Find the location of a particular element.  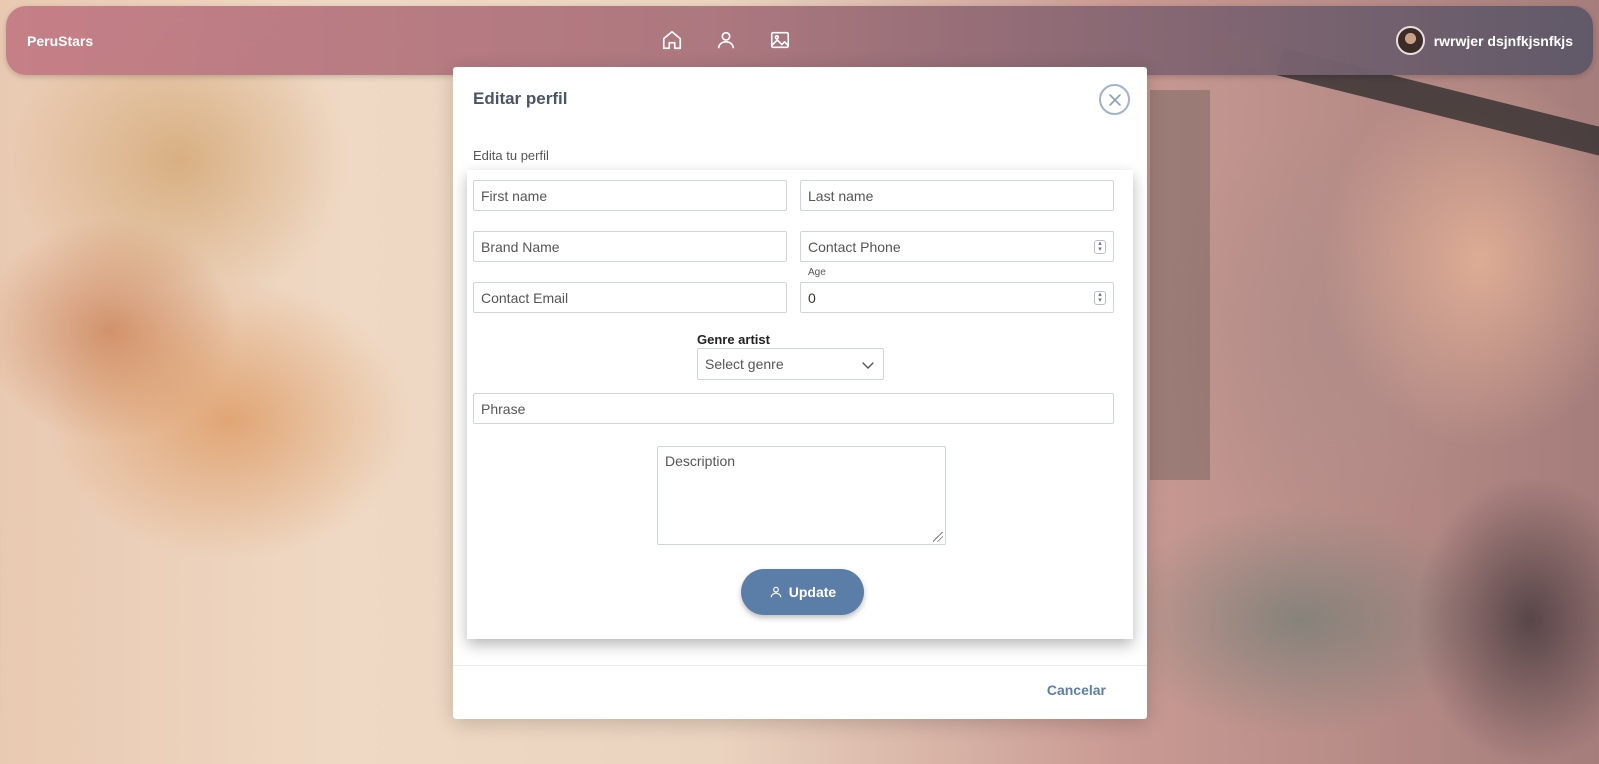

age-input: 0 ▴ ▾ is located at coordinates (957, 297).